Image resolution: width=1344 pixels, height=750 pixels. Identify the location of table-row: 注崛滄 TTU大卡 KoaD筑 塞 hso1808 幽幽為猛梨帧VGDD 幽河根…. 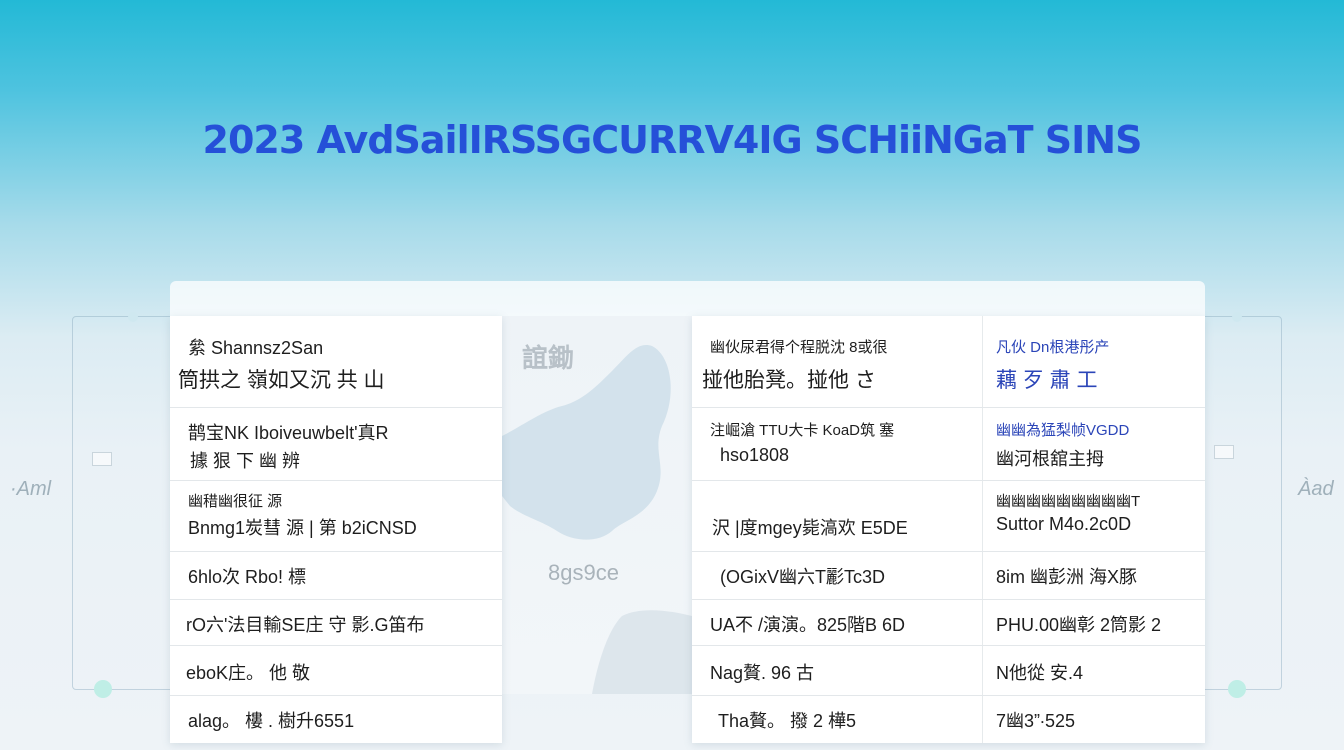
(948, 444).